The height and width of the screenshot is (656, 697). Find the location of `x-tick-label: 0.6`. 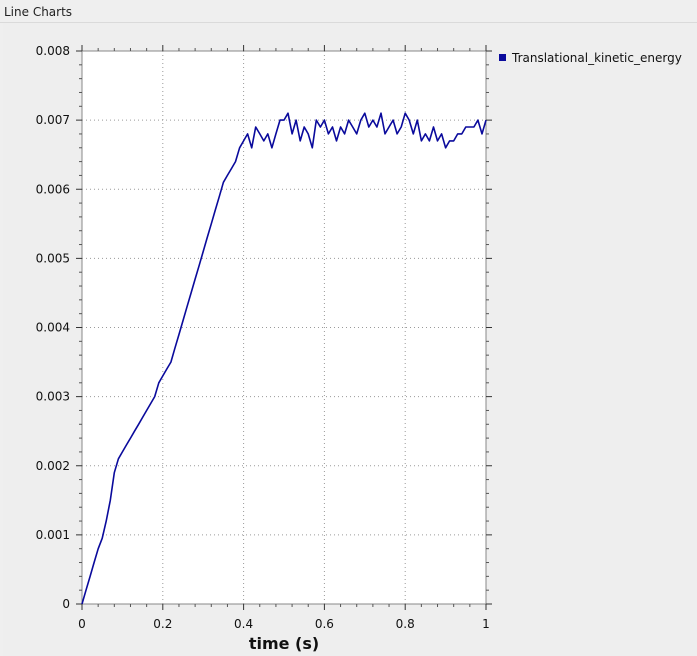

x-tick-label: 0.6 is located at coordinates (324, 624).